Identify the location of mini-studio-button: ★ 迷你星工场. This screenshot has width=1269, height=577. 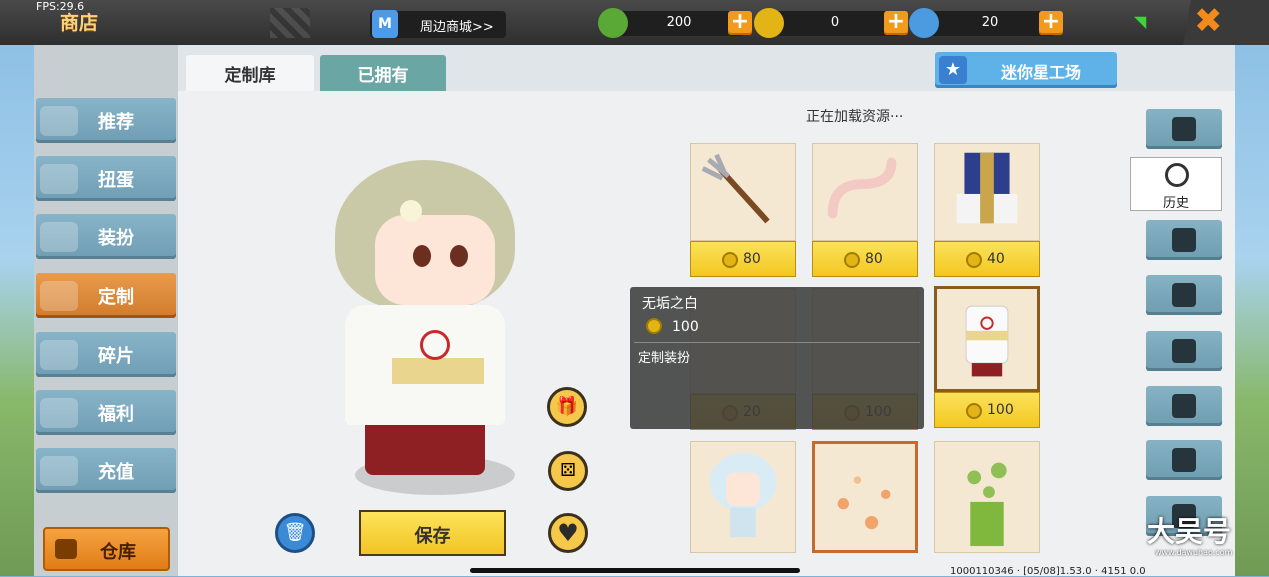
(1026, 70).